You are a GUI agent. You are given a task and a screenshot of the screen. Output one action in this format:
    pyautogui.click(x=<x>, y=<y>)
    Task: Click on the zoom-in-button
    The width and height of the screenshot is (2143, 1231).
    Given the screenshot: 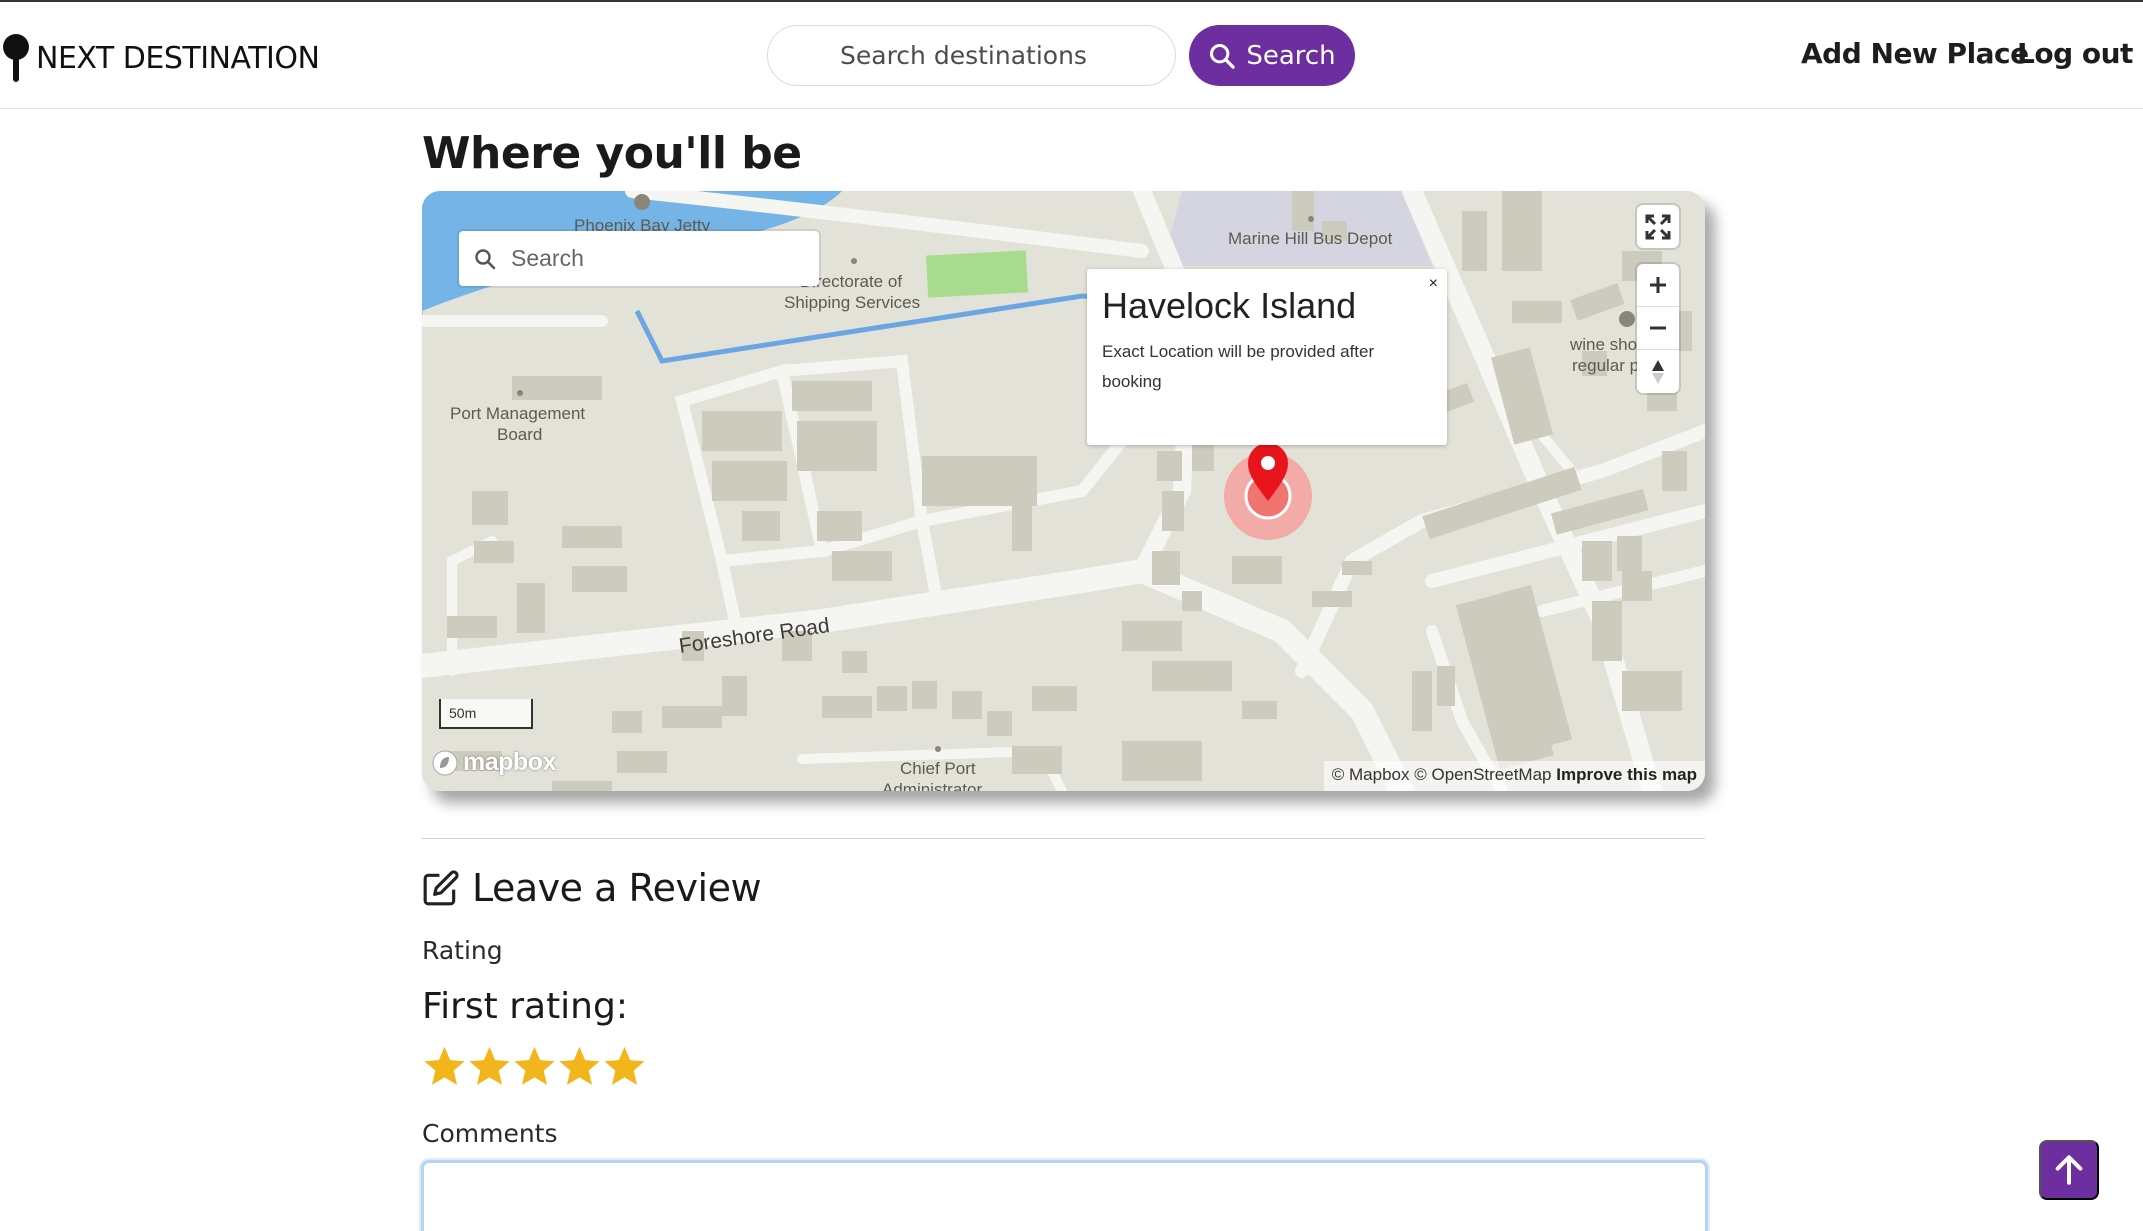 What is the action you would take?
    pyautogui.click(x=1658, y=285)
    